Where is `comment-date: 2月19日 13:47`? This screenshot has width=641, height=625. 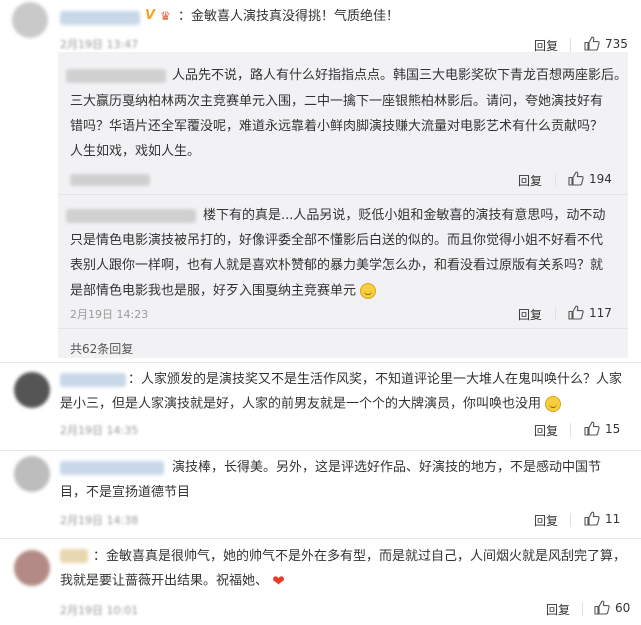 comment-date: 2月19日 13:47 is located at coordinates (99, 44).